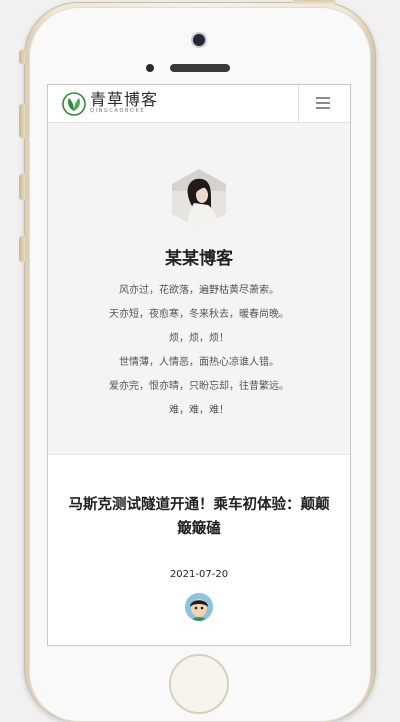 The height and width of the screenshot is (722, 400). I want to click on profile-avatar, so click(199, 199).